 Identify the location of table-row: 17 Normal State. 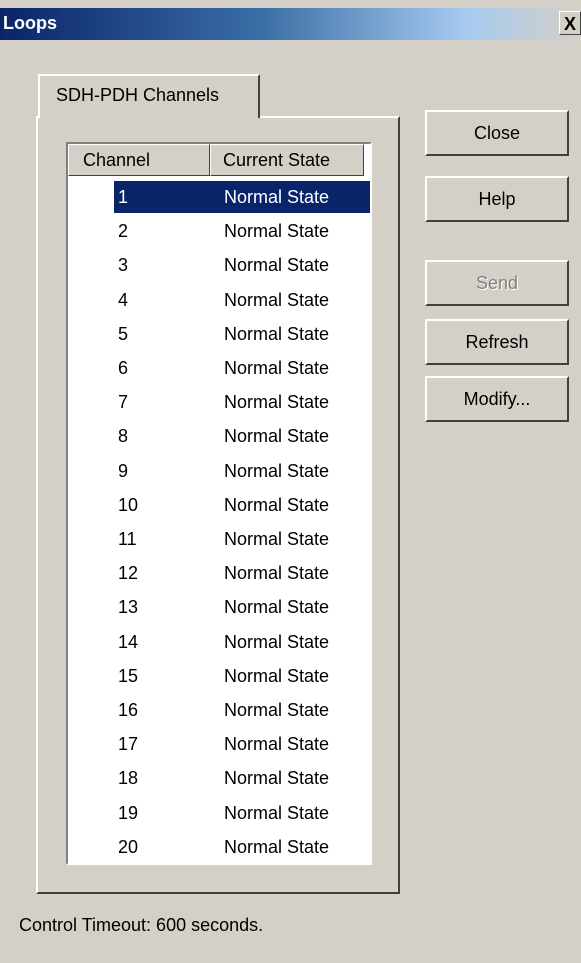
(219, 744).